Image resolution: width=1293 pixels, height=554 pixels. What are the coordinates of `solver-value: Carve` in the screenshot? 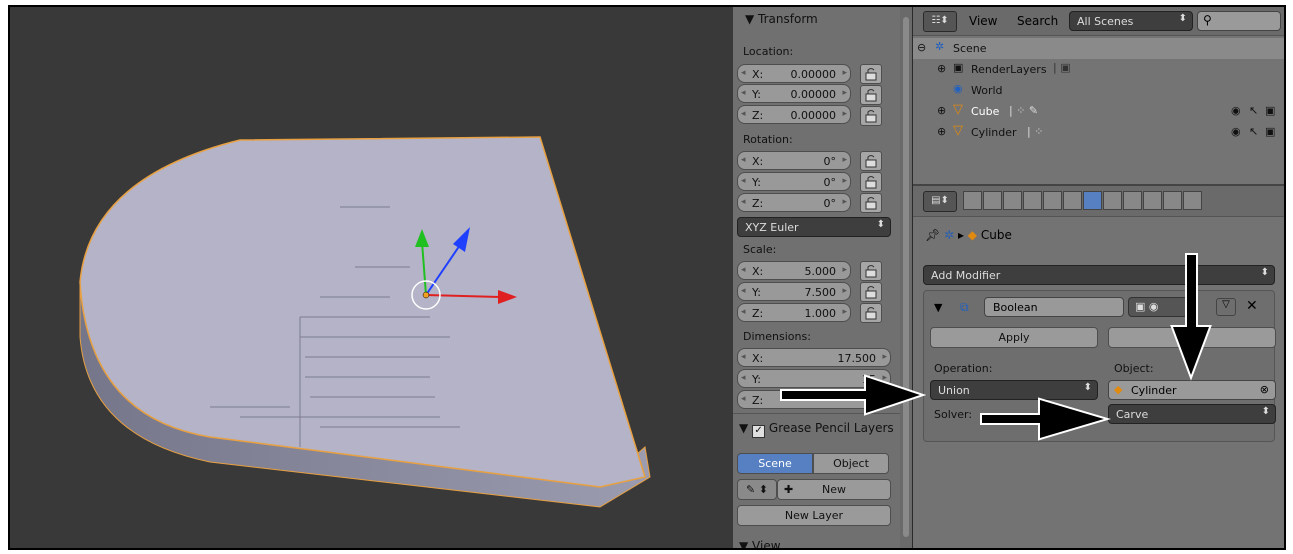 It's located at (1132, 414).